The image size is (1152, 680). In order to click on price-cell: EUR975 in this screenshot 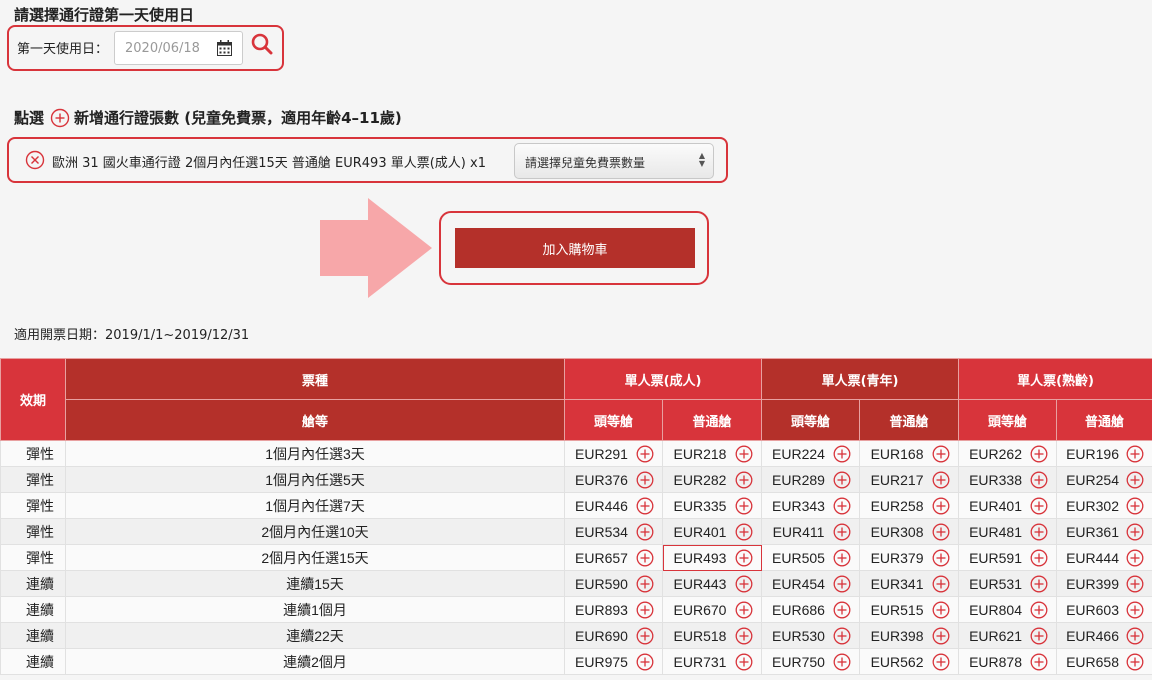, I will do `click(613, 661)`.